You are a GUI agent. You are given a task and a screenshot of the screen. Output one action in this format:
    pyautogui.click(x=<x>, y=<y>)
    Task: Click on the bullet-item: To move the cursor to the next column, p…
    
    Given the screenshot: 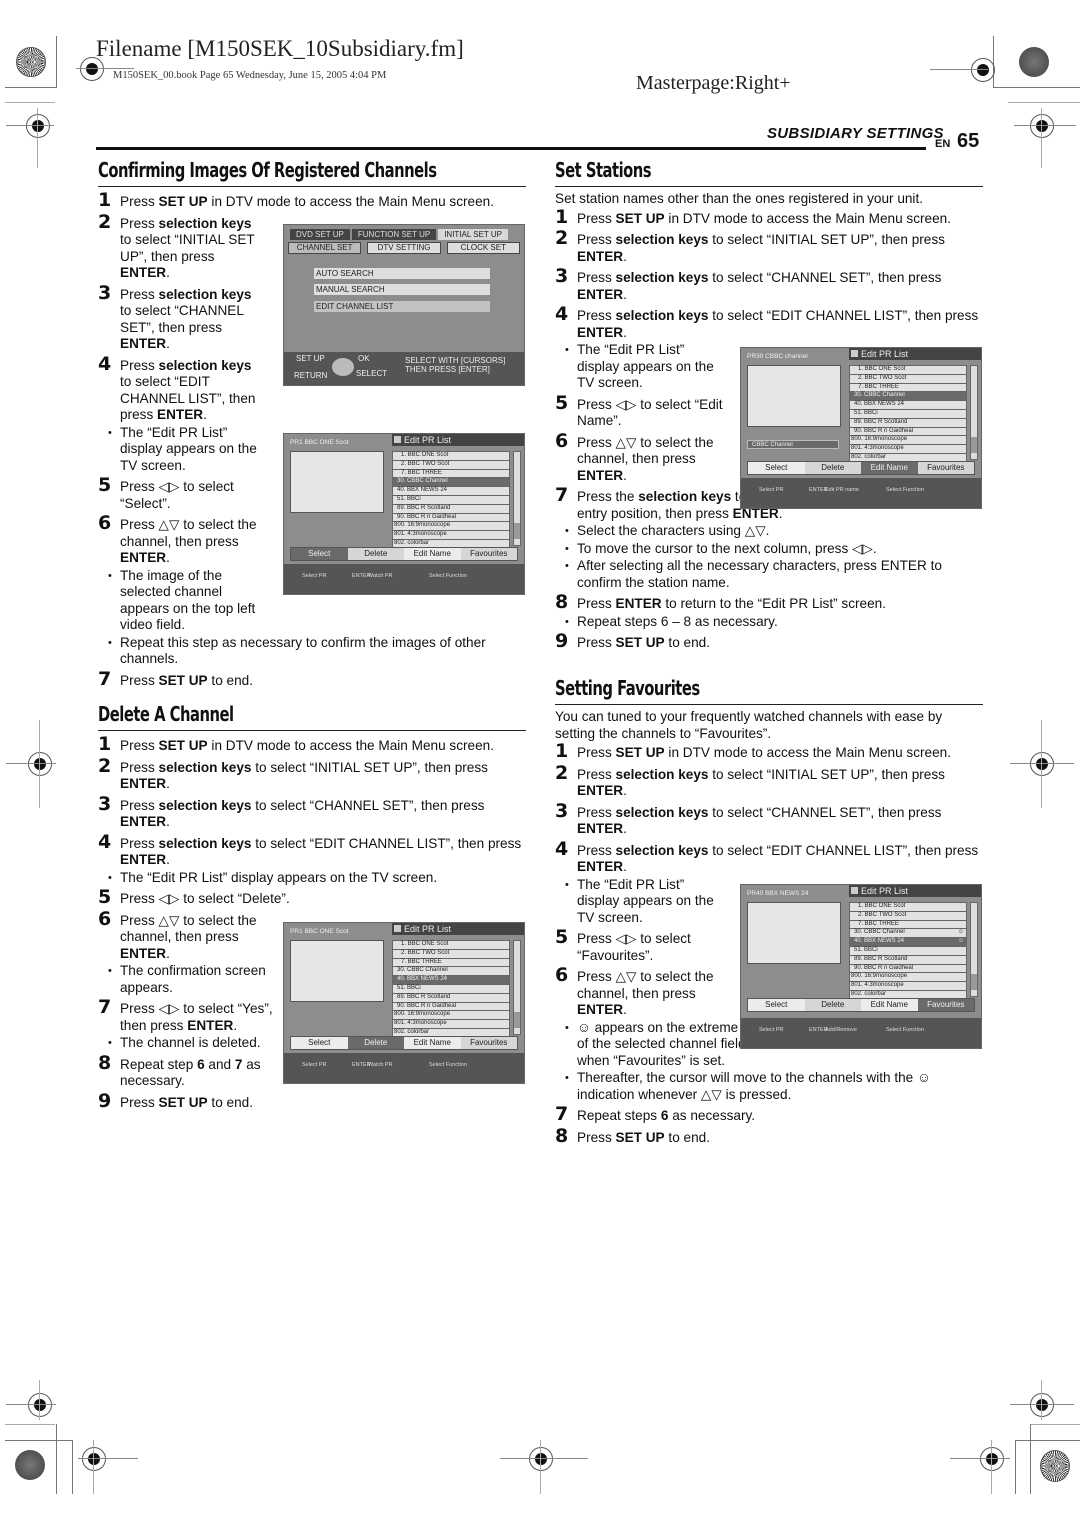 What is the action you would take?
    pyautogui.click(x=769, y=549)
    